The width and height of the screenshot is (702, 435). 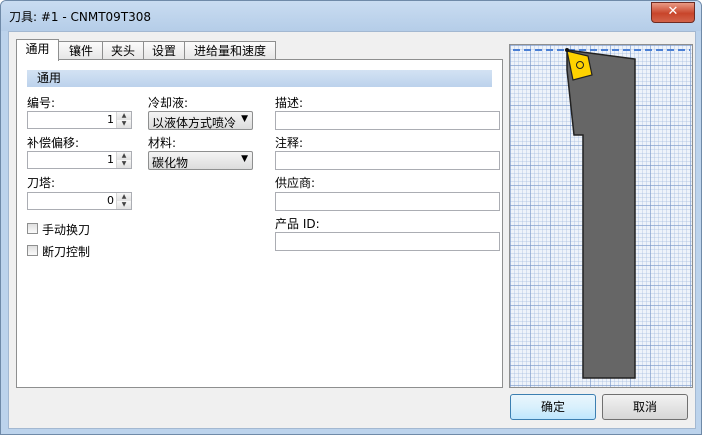 What do you see at coordinates (297, 224) in the screenshot?
I see `product-id-label: 产品 ID:` at bounding box center [297, 224].